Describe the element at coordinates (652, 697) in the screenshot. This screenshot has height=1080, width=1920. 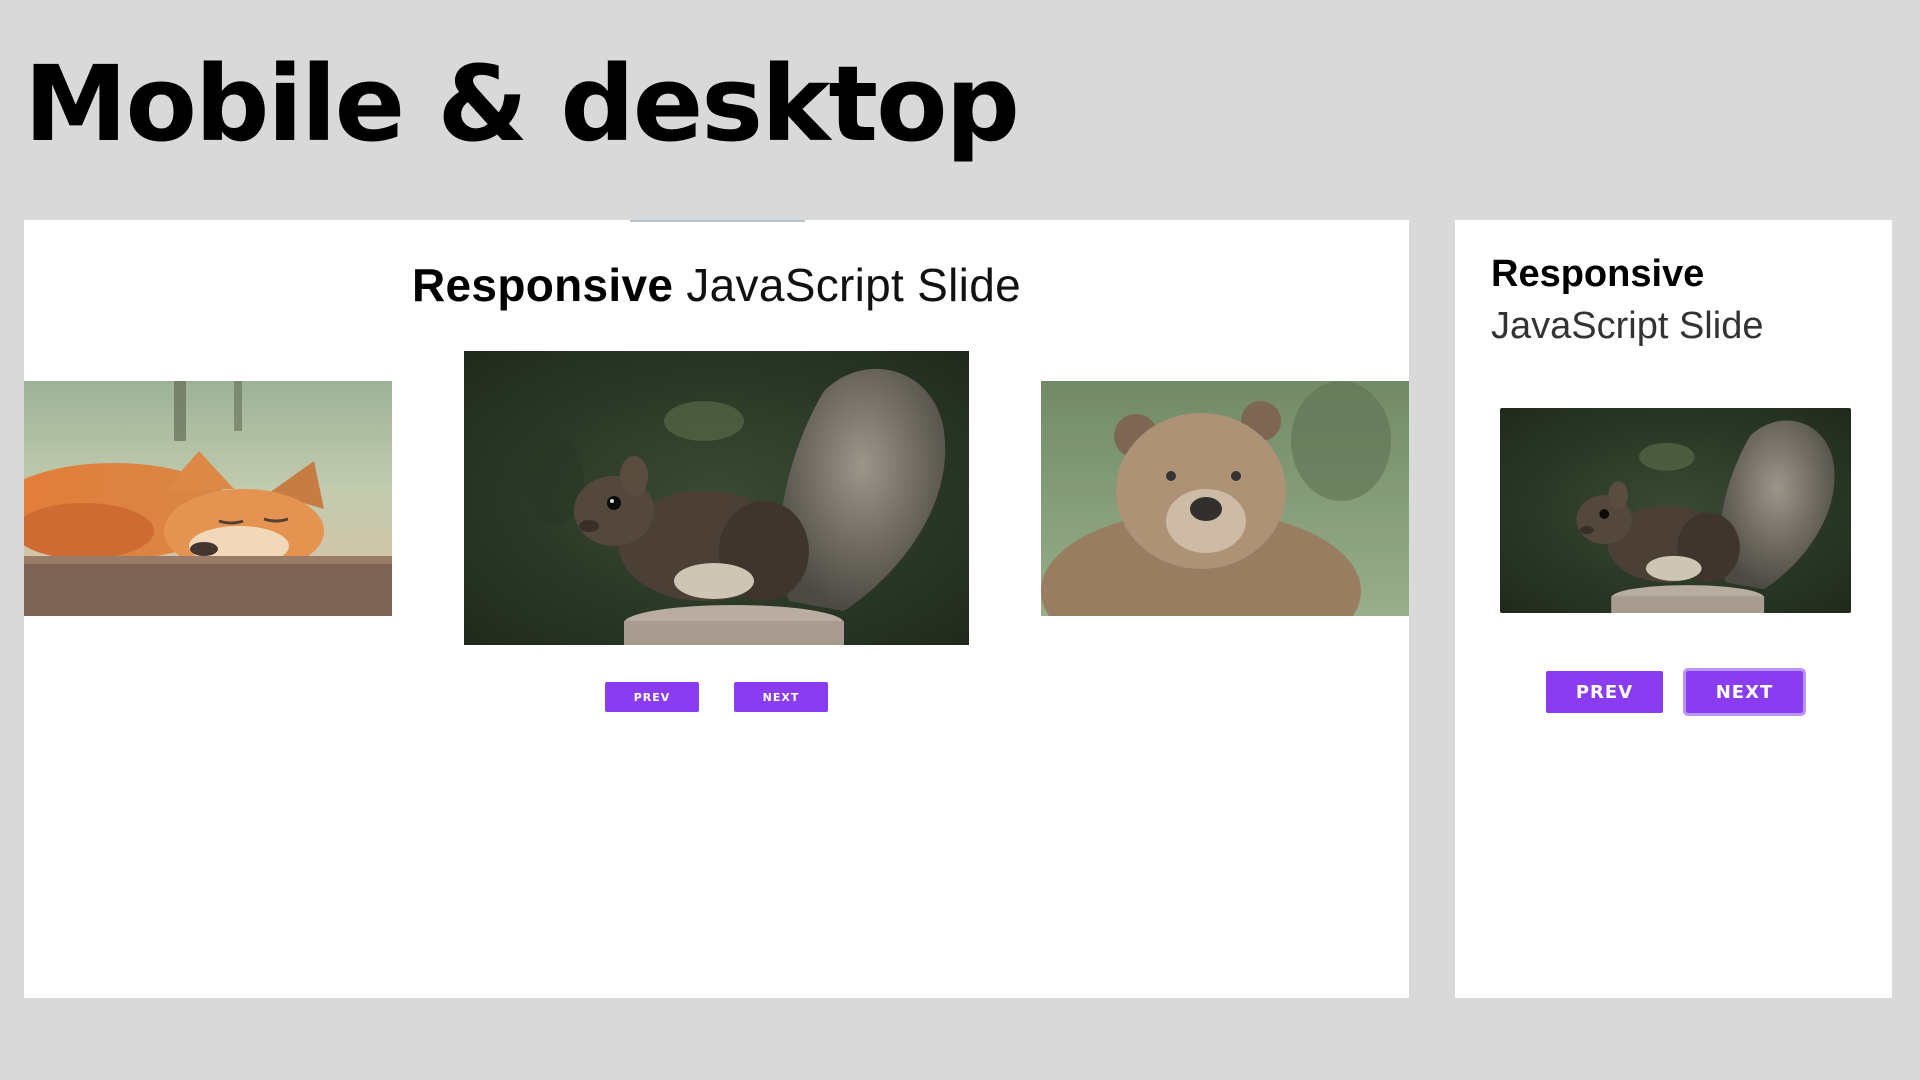
I see `prev-button: PREV` at that location.